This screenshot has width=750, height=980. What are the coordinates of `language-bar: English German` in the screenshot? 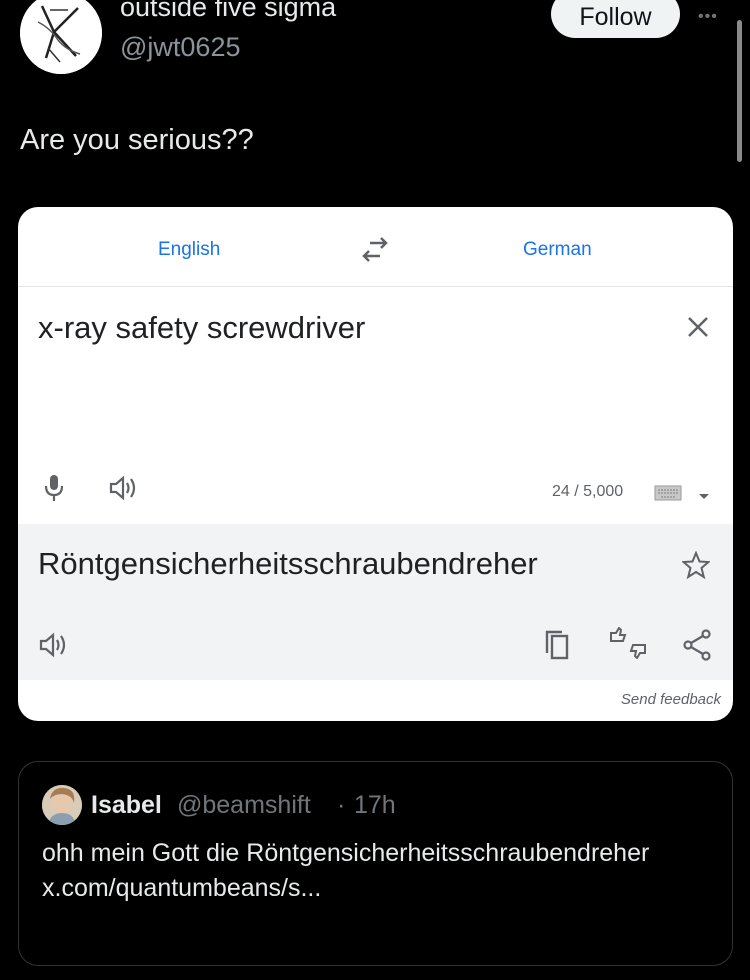 It's located at (375, 247).